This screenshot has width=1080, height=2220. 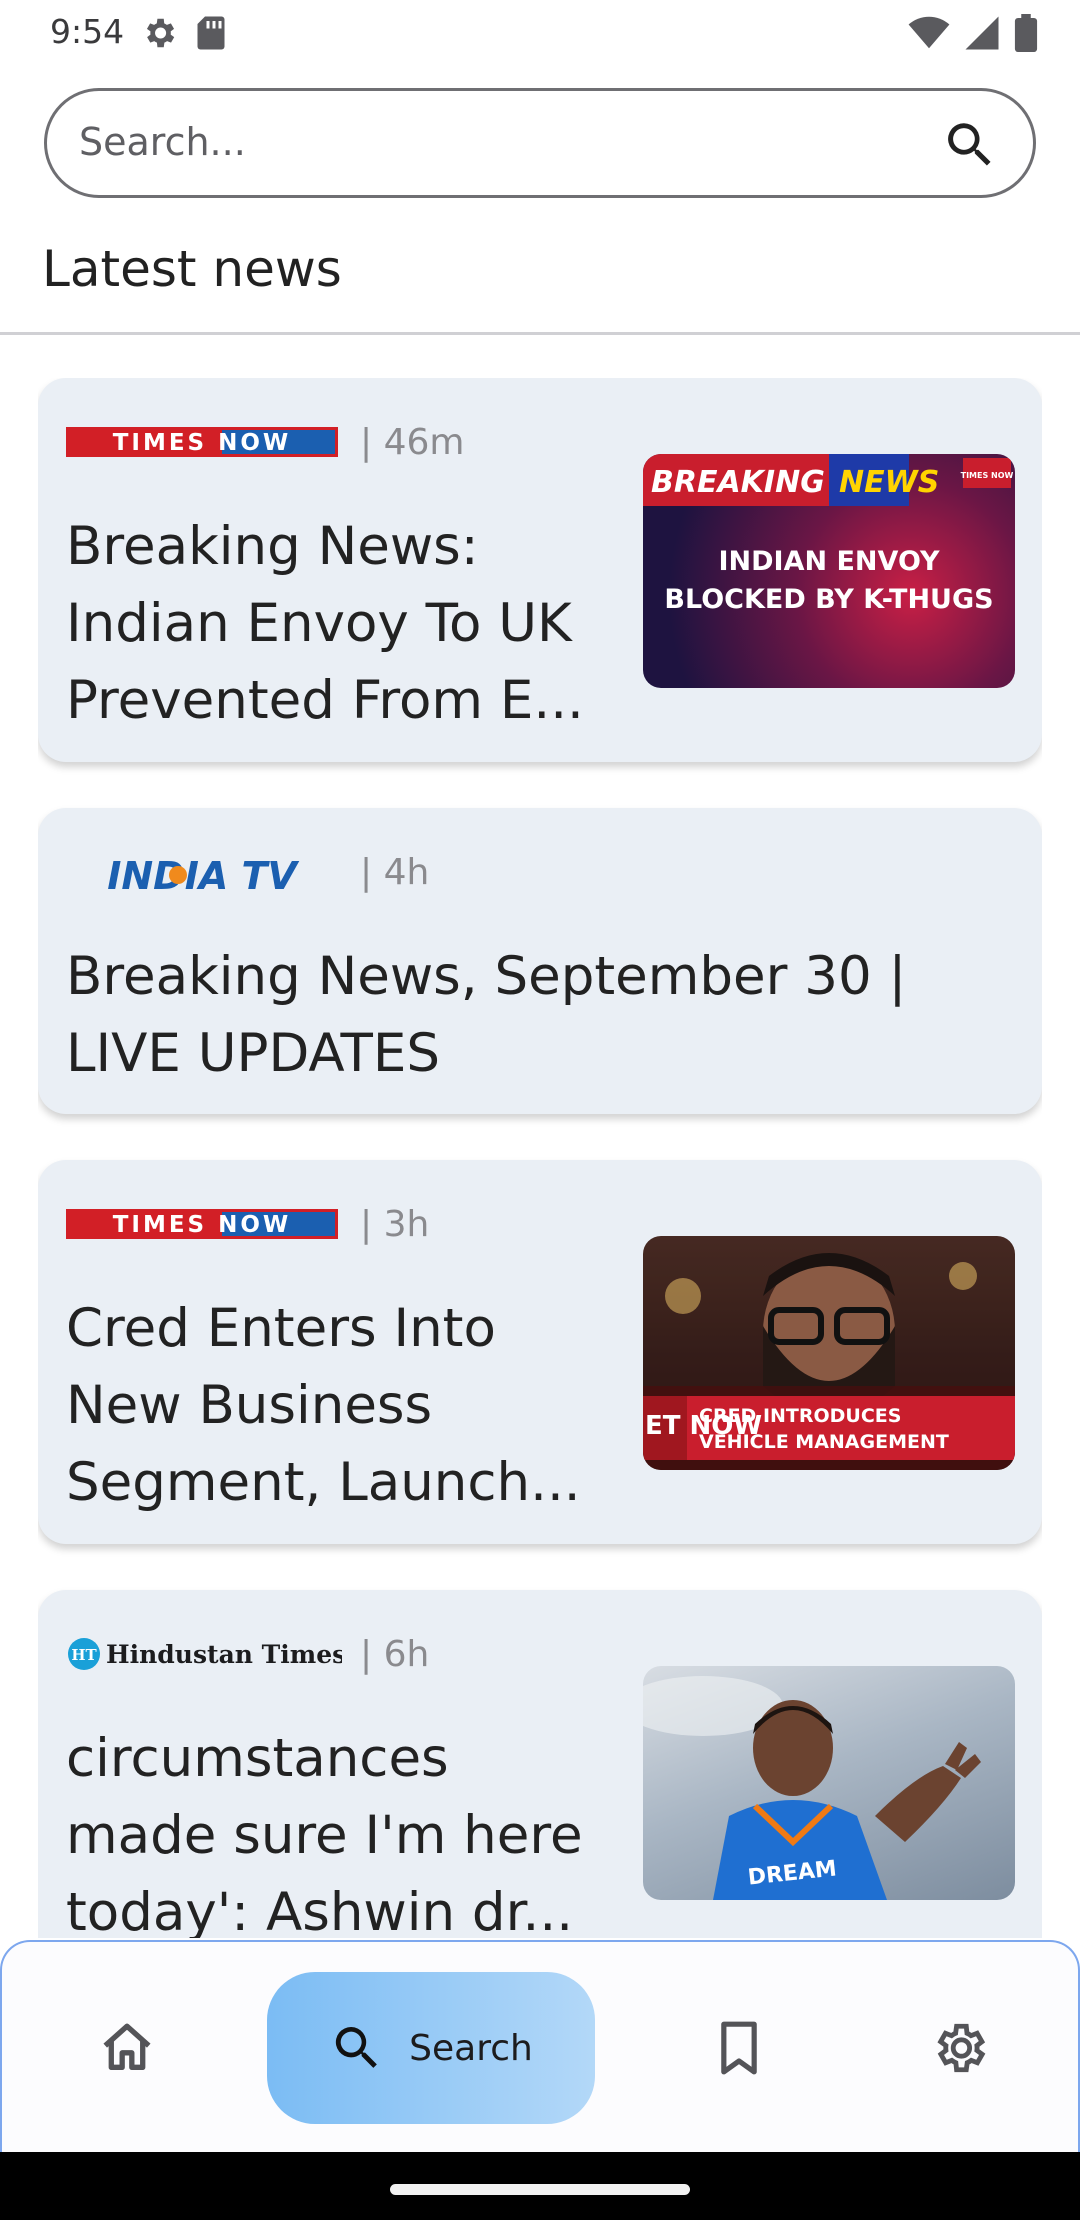 What do you see at coordinates (84, 1655) in the screenshot?
I see `svg-text: HT` at bounding box center [84, 1655].